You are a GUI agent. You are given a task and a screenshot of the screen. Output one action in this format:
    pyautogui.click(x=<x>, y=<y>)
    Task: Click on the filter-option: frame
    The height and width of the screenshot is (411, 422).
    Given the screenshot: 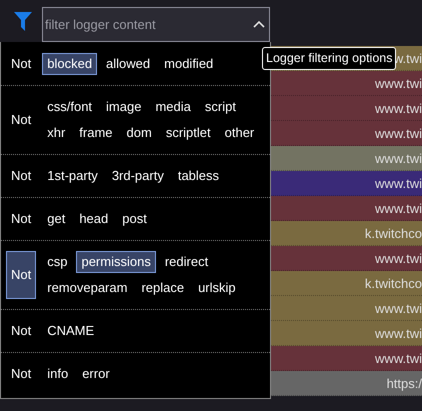 What is the action you would take?
    pyautogui.click(x=96, y=133)
    